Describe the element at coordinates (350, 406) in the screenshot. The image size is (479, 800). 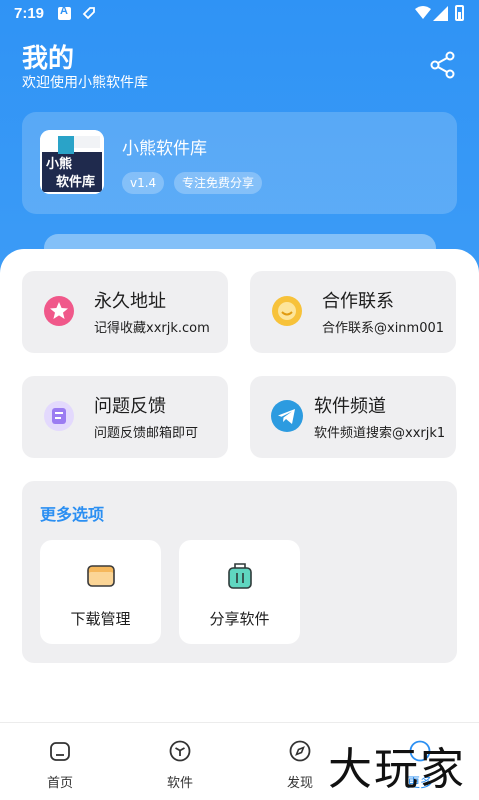
I see `tile-title: 软件频道` at that location.